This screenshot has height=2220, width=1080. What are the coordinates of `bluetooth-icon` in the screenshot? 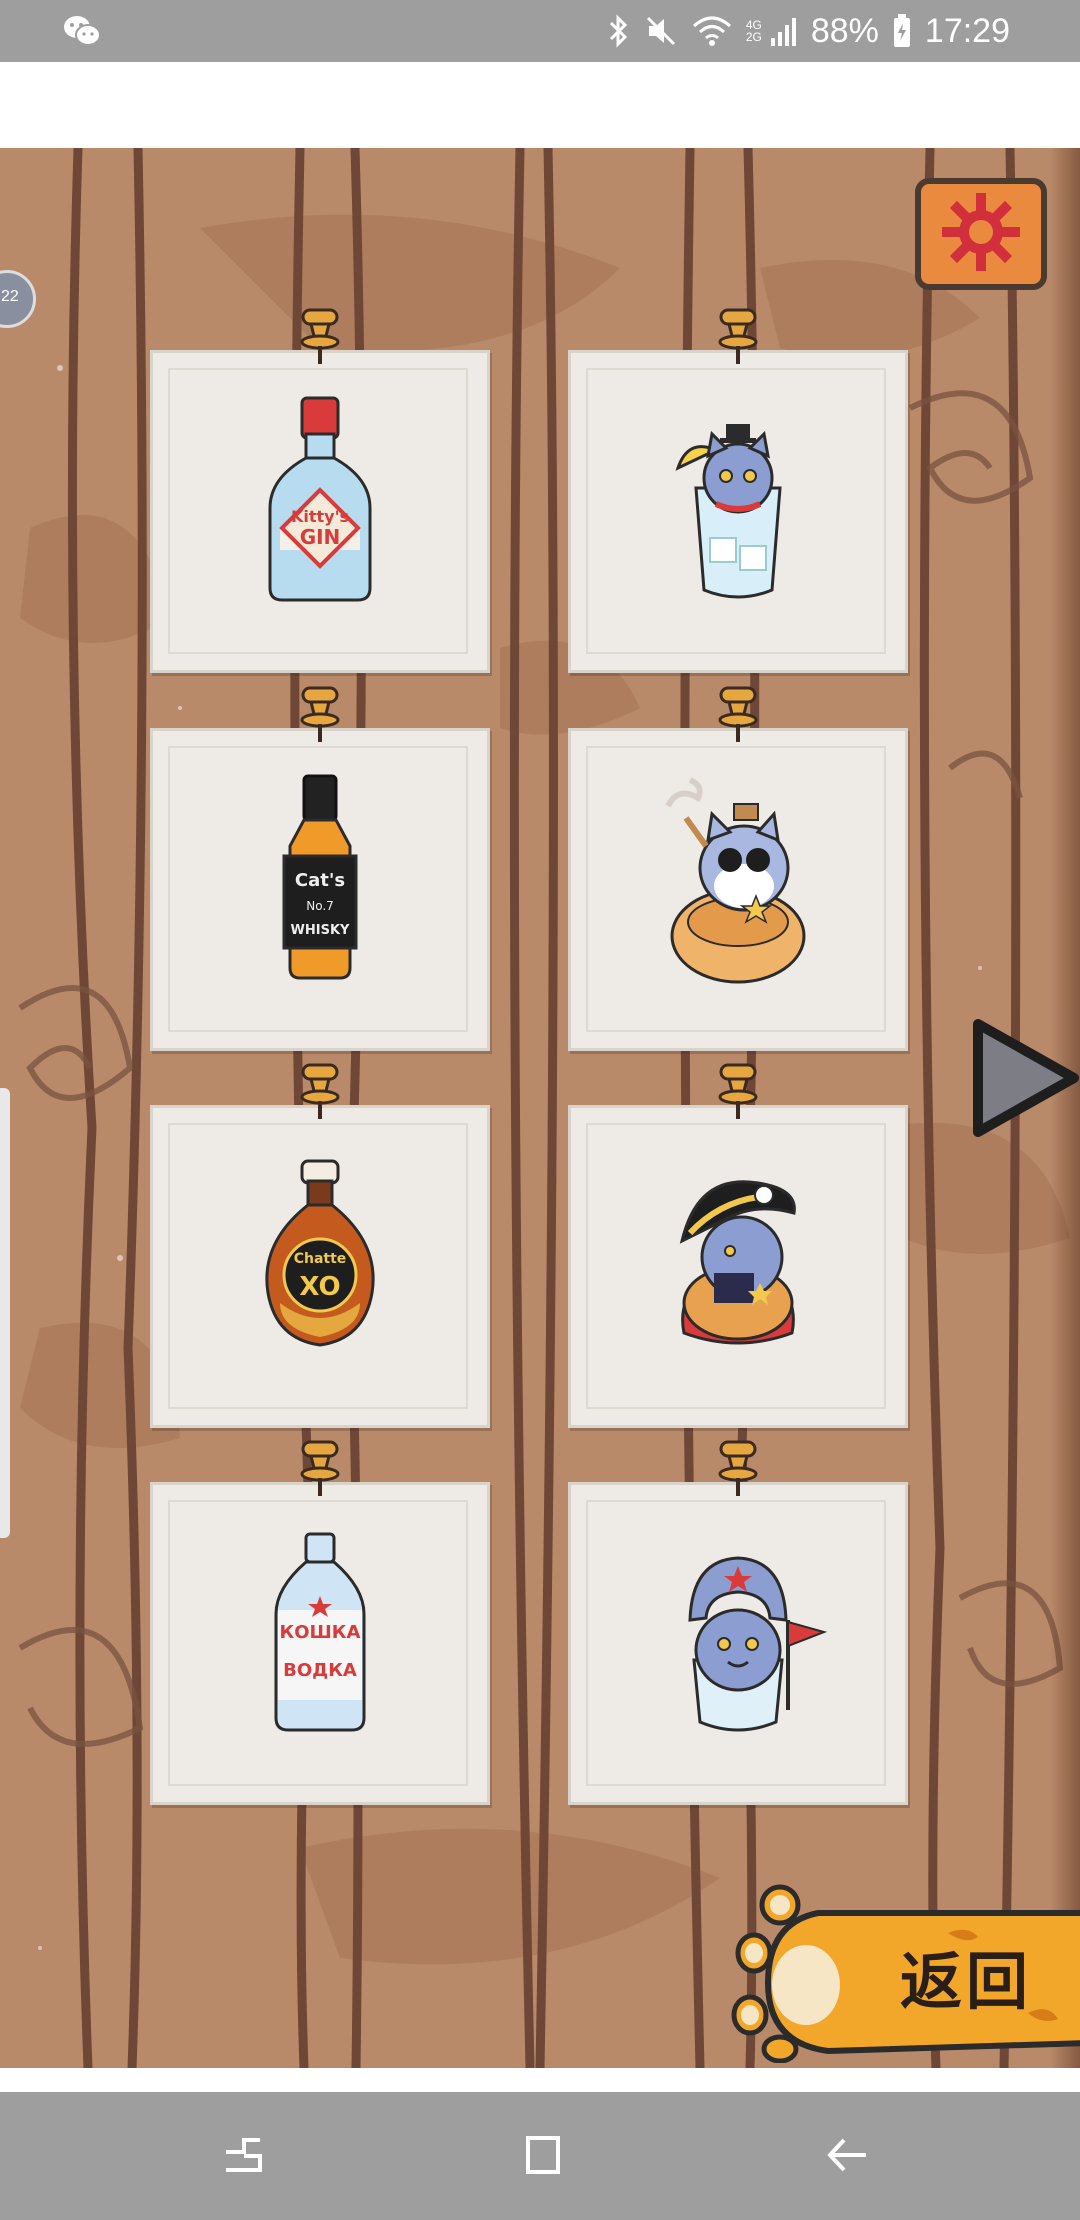 It's located at (619, 31).